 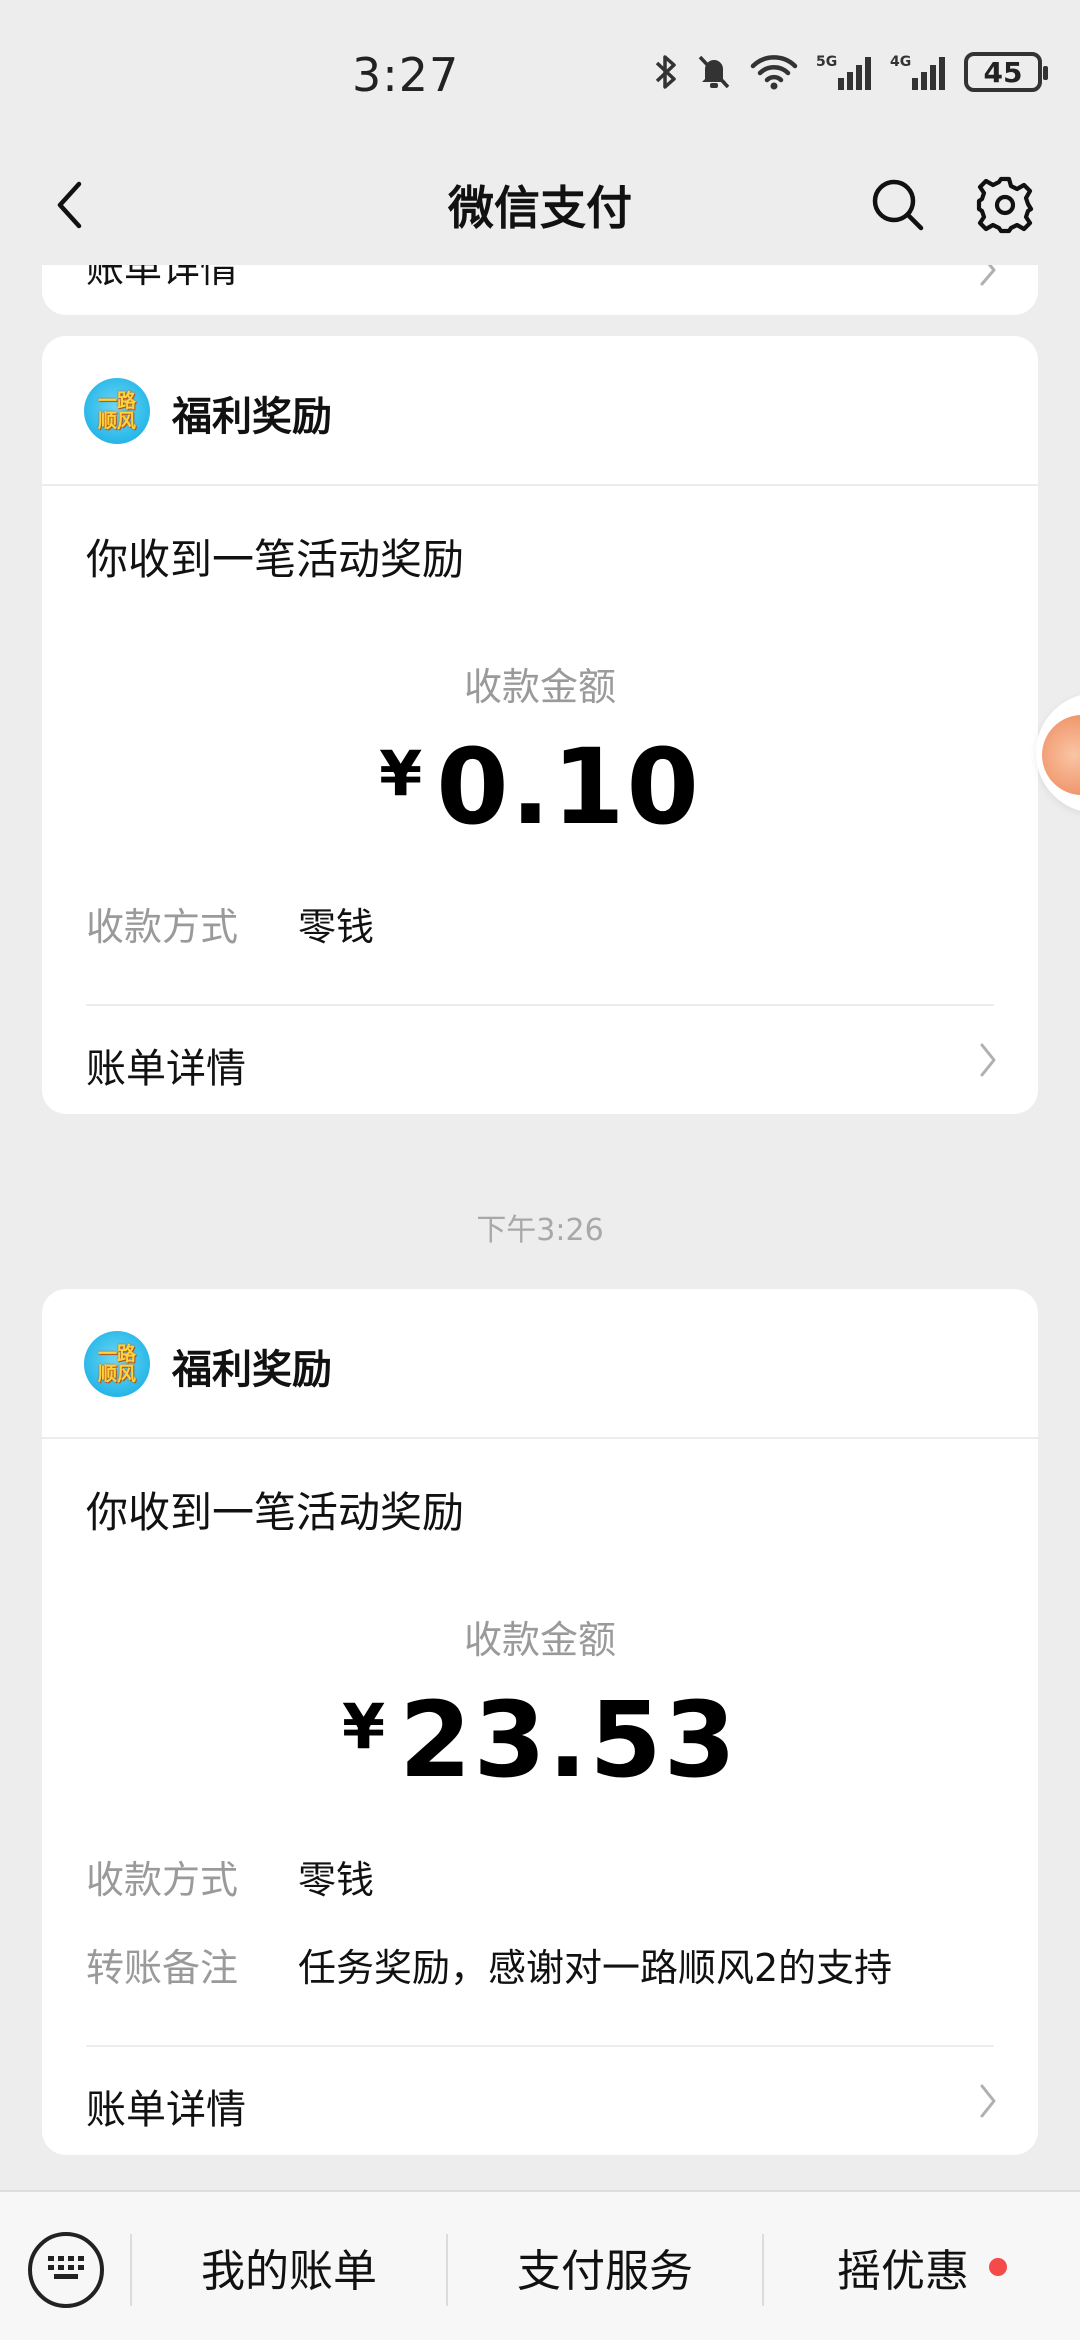 What do you see at coordinates (569, 1740) in the screenshot?
I see `amount-number: 23.53` at bounding box center [569, 1740].